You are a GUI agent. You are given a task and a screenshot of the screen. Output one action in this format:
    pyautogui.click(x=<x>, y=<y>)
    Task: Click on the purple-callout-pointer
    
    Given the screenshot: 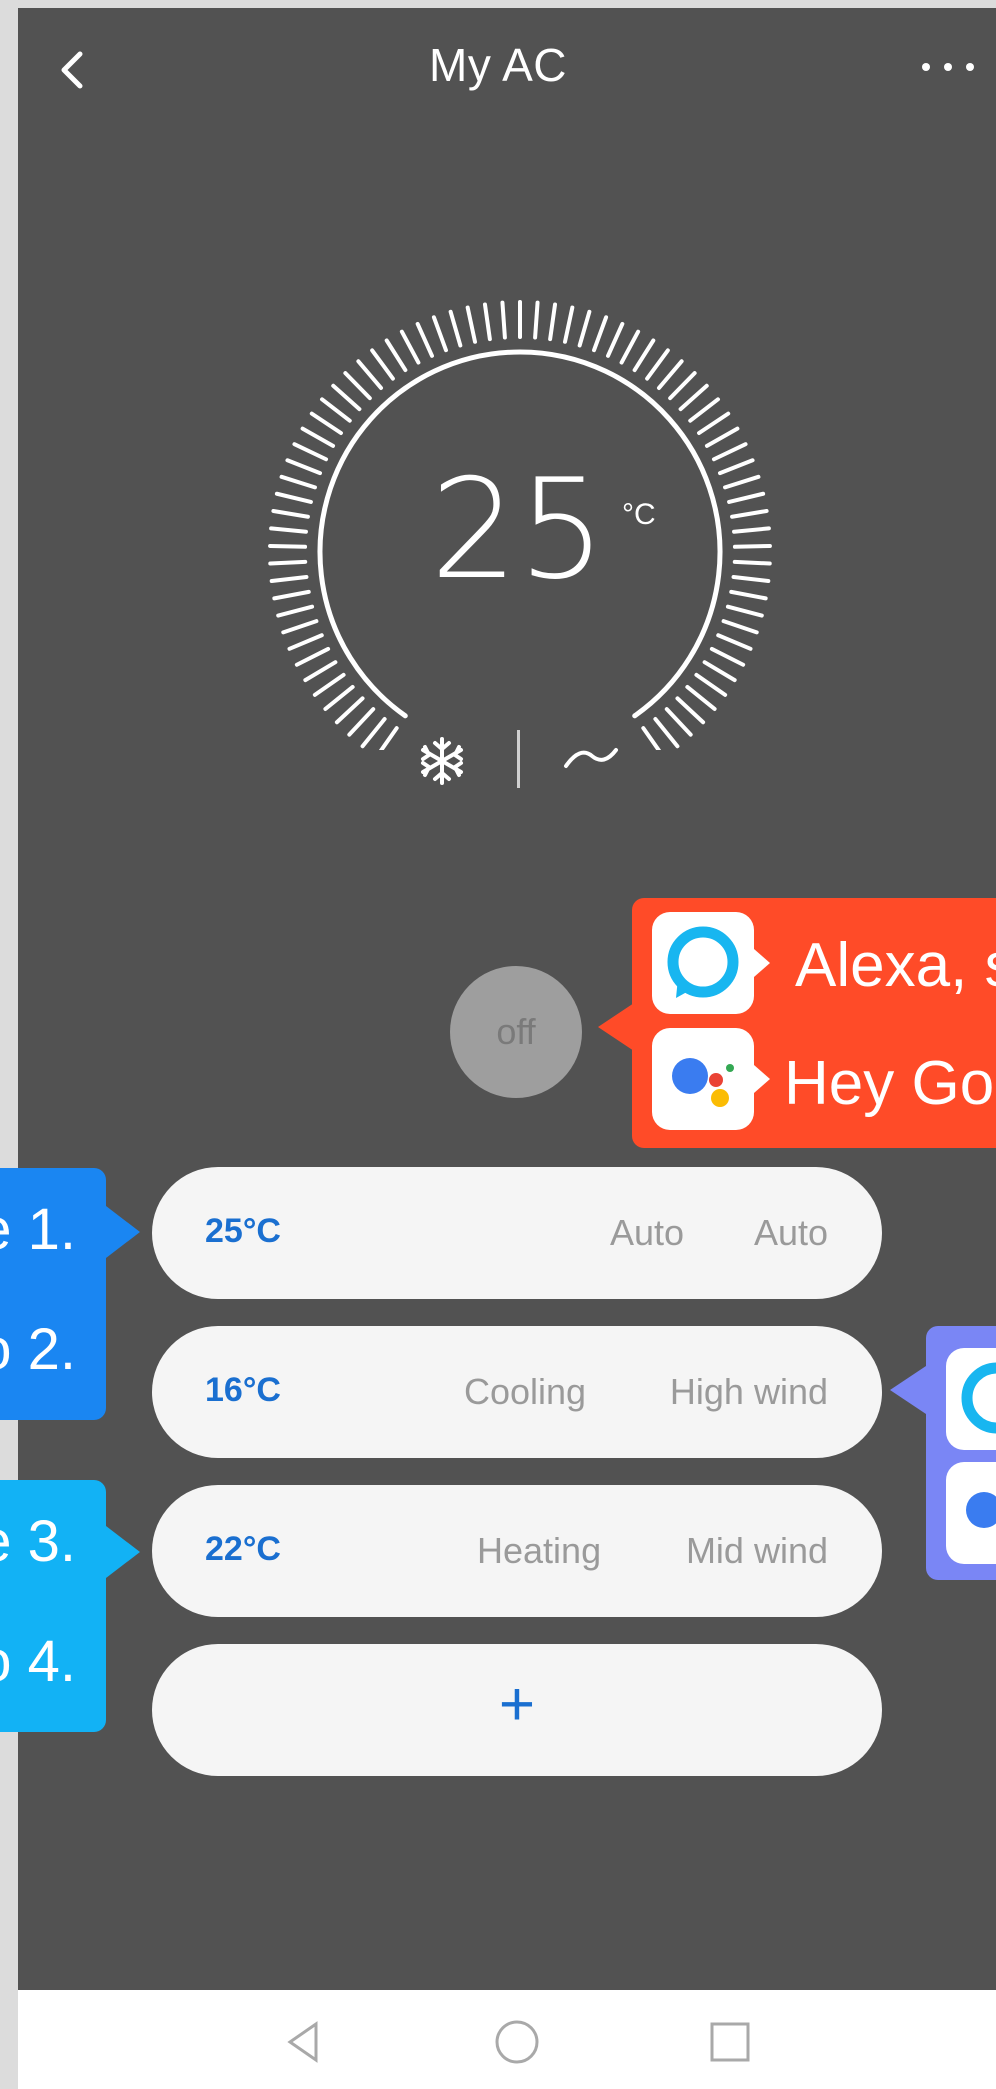 What is the action you would take?
    pyautogui.click(x=908, y=1390)
    